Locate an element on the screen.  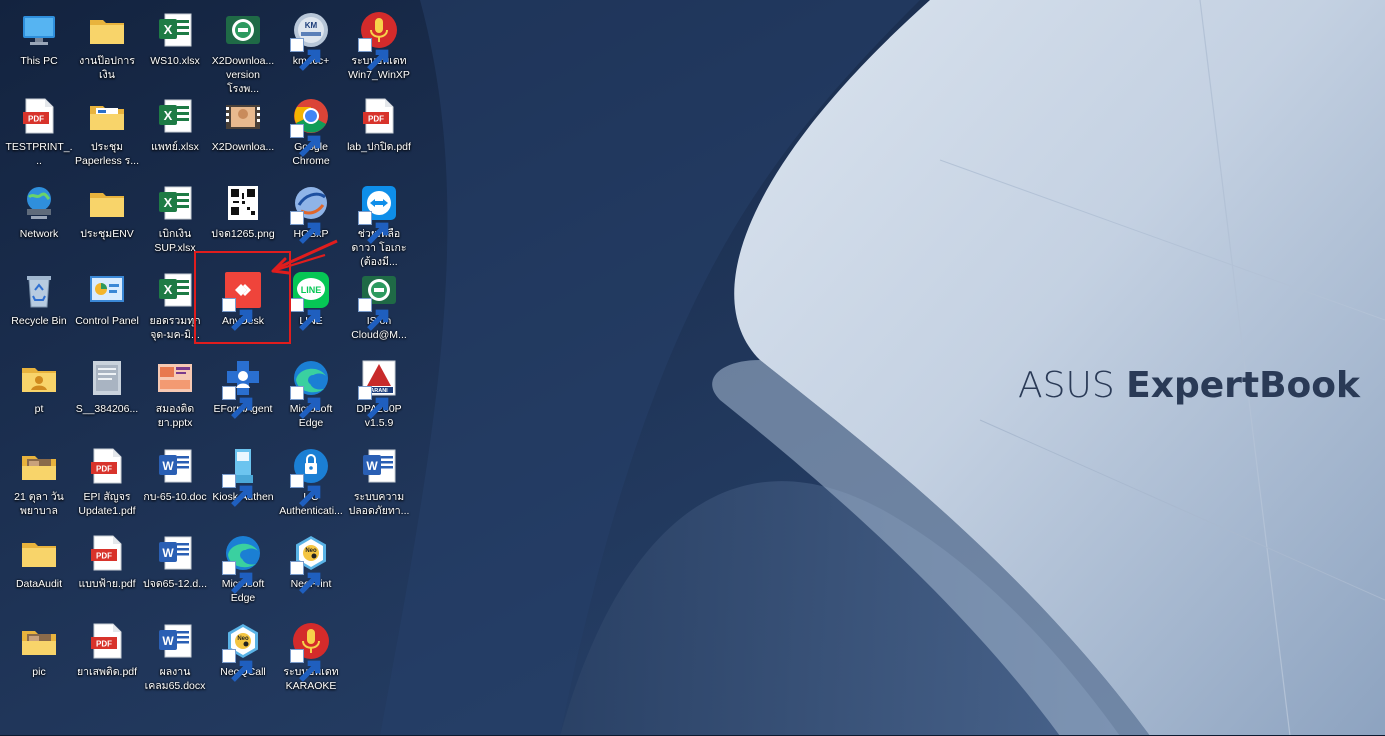
desktop-icon-eform: EFormAgent is located at coordinates (243, 388).